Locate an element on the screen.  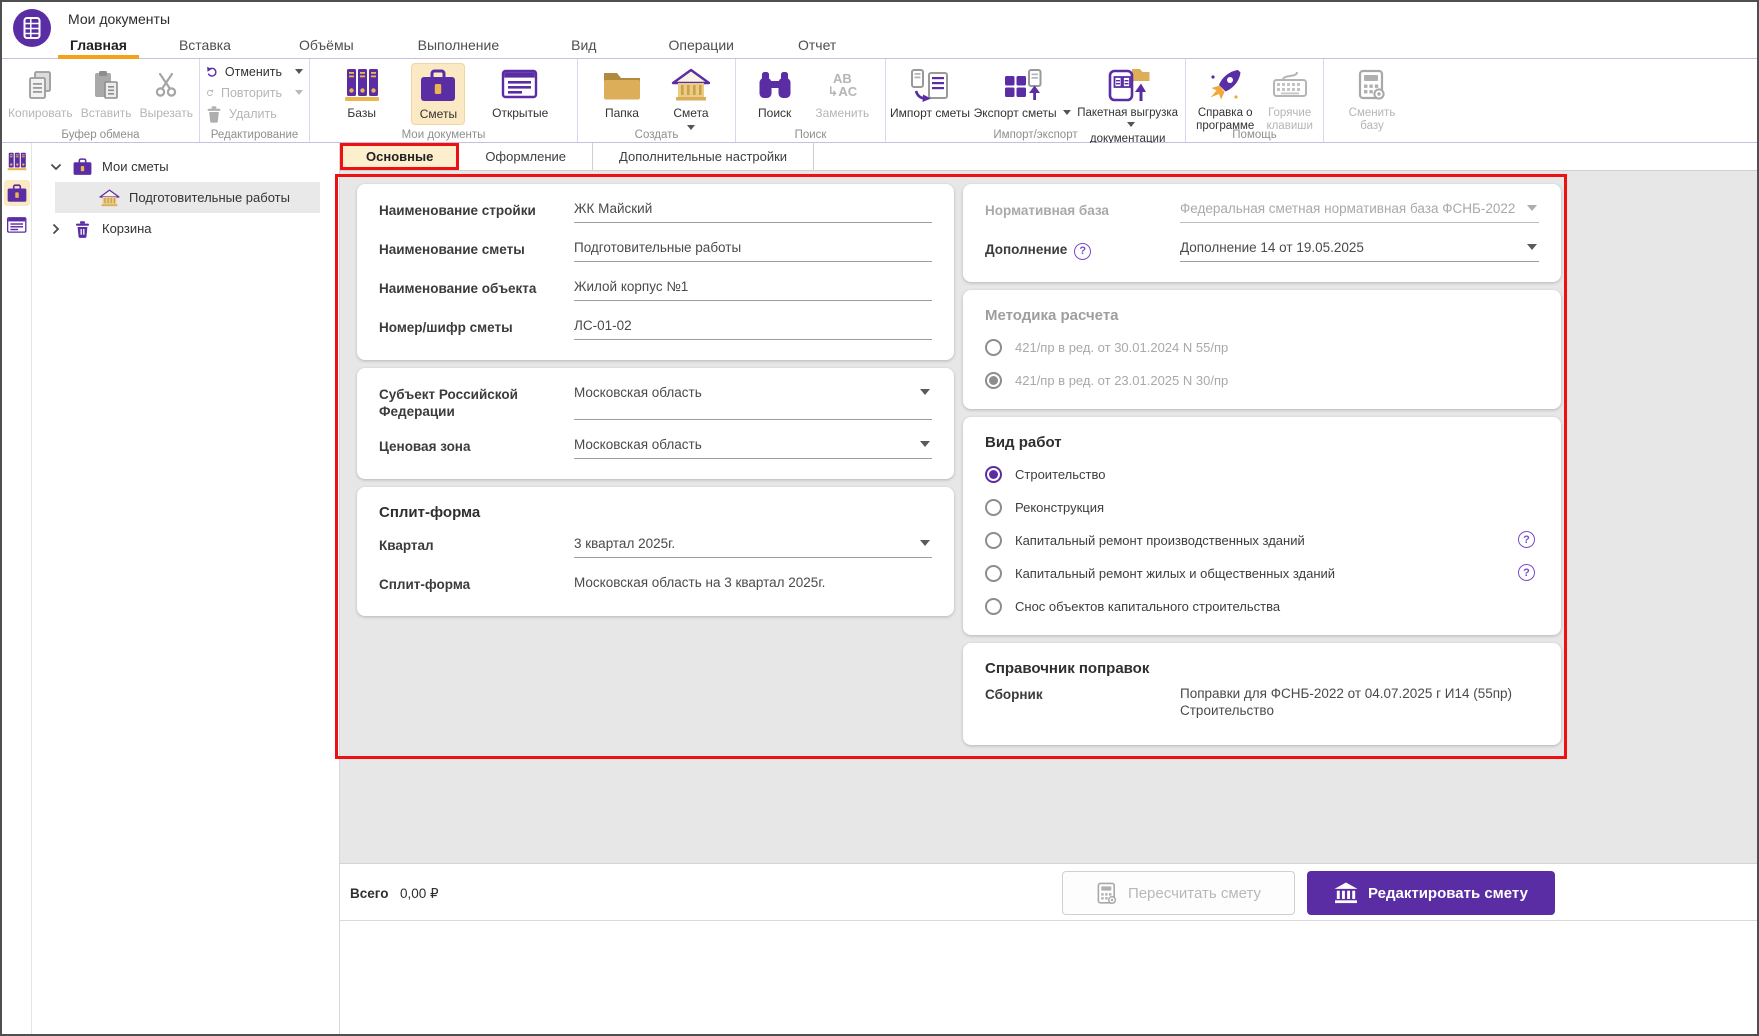
radio-option-method-2024: 421/пр в ред. от 30.01.2024 N 55/пр is located at coordinates (1262, 347).